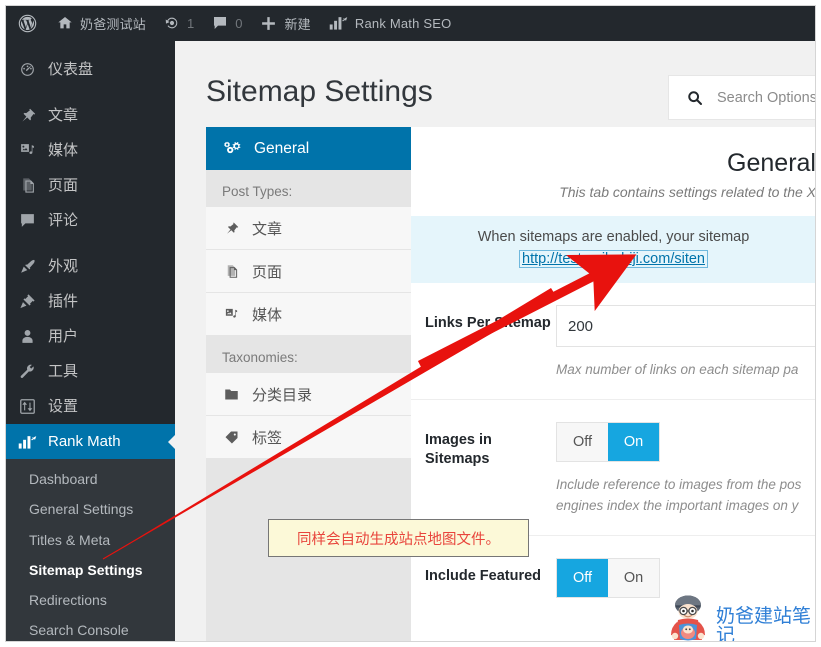 This screenshot has width=821, height=647. Describe the element at coordinates (90, 570) in the screenshot. I see `submenu-item-sitemap-settings: Sitemap Settings` at that location.